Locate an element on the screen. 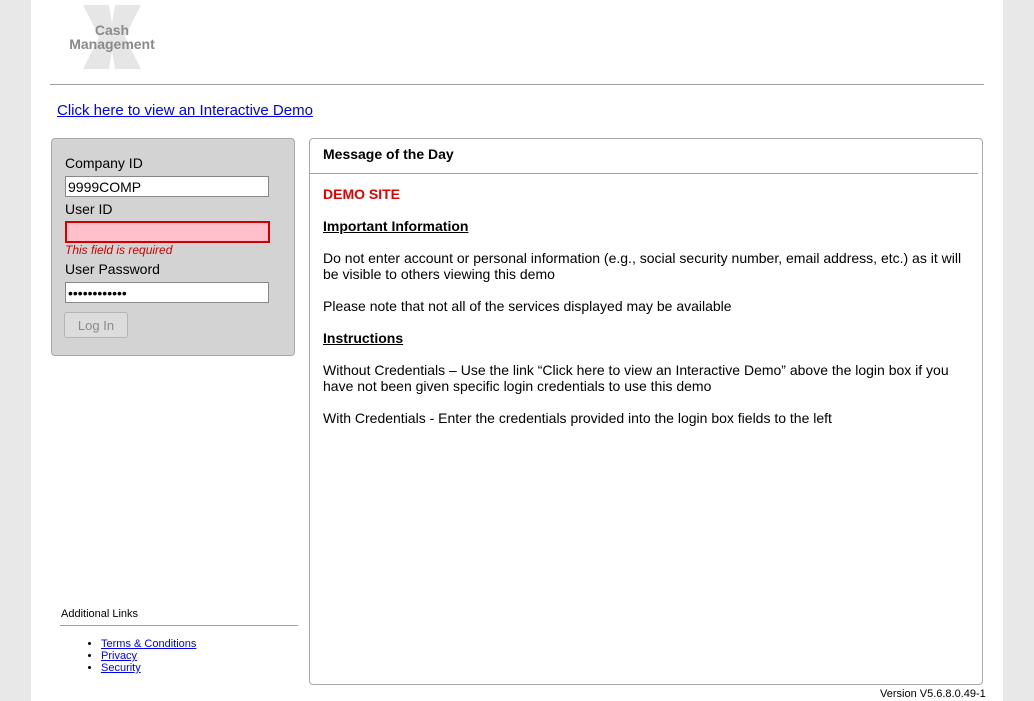  user-password-input is located at coordinates (167, 292).